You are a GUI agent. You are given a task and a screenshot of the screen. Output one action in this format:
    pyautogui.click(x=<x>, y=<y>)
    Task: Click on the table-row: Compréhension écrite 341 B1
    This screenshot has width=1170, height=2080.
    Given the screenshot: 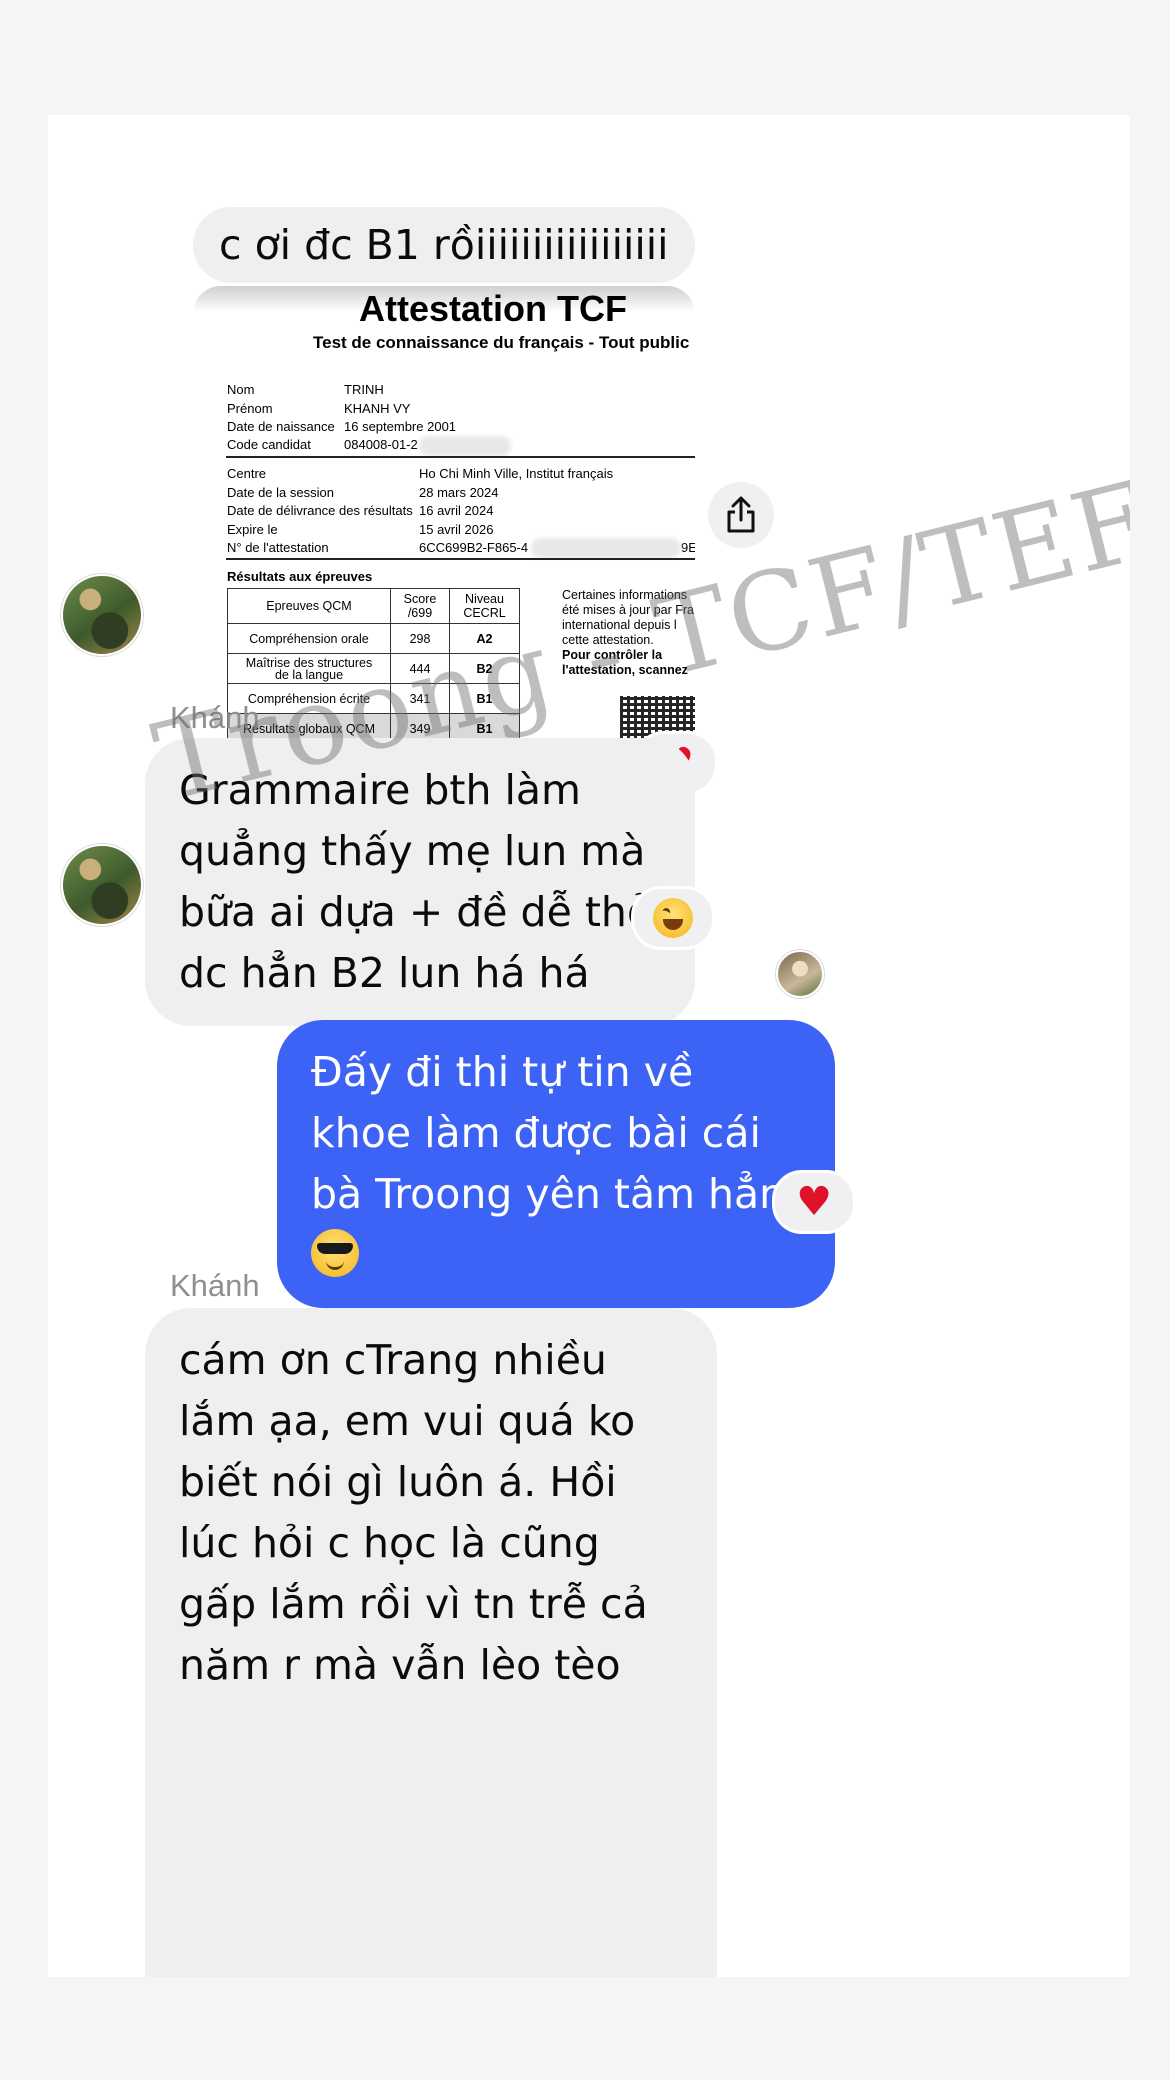 What is the action you would take?
    pyautogui.click(x=373, y=698)
    